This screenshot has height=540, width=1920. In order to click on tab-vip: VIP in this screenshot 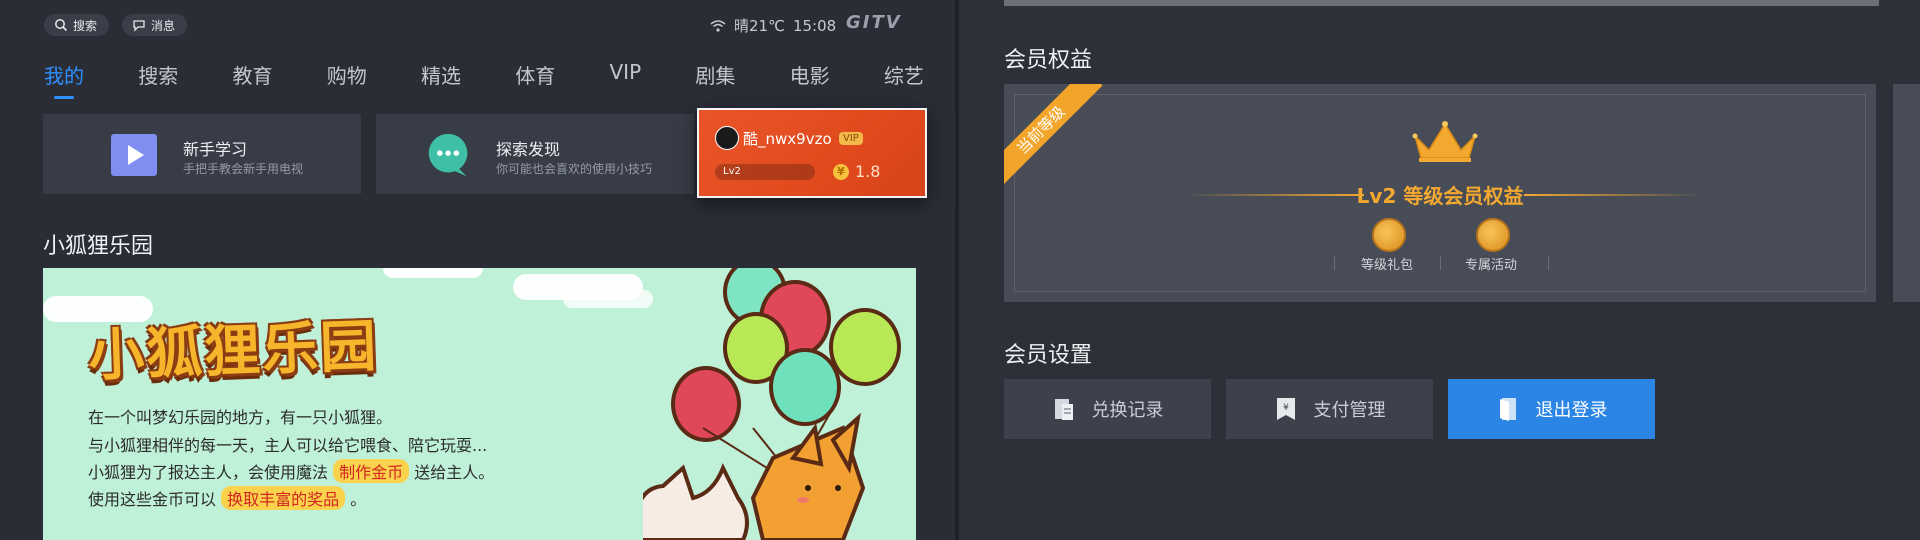, I will do `click(626, 74)`.